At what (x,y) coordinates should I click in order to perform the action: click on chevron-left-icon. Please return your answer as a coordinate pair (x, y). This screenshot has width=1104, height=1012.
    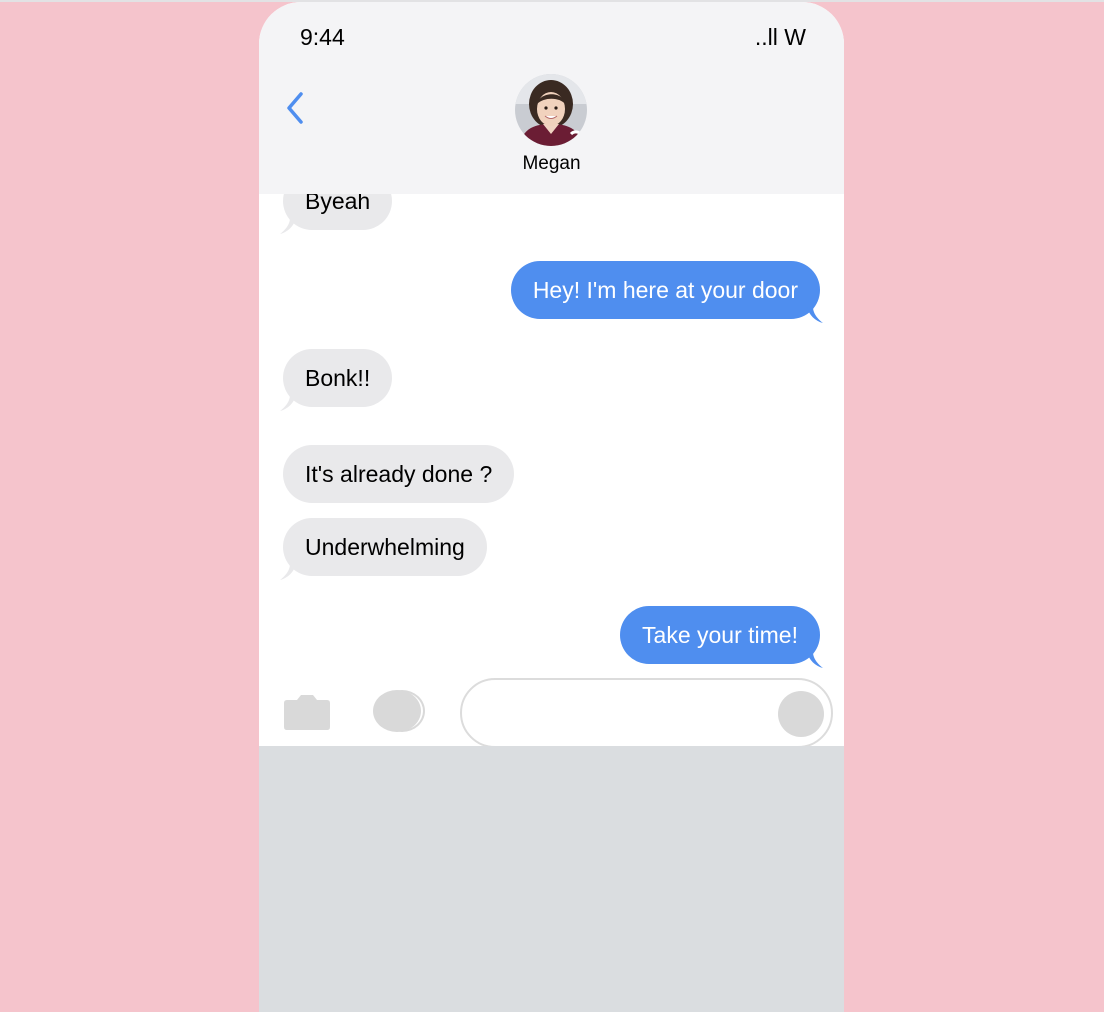
    Looking at the image, I should click on (295, 108).